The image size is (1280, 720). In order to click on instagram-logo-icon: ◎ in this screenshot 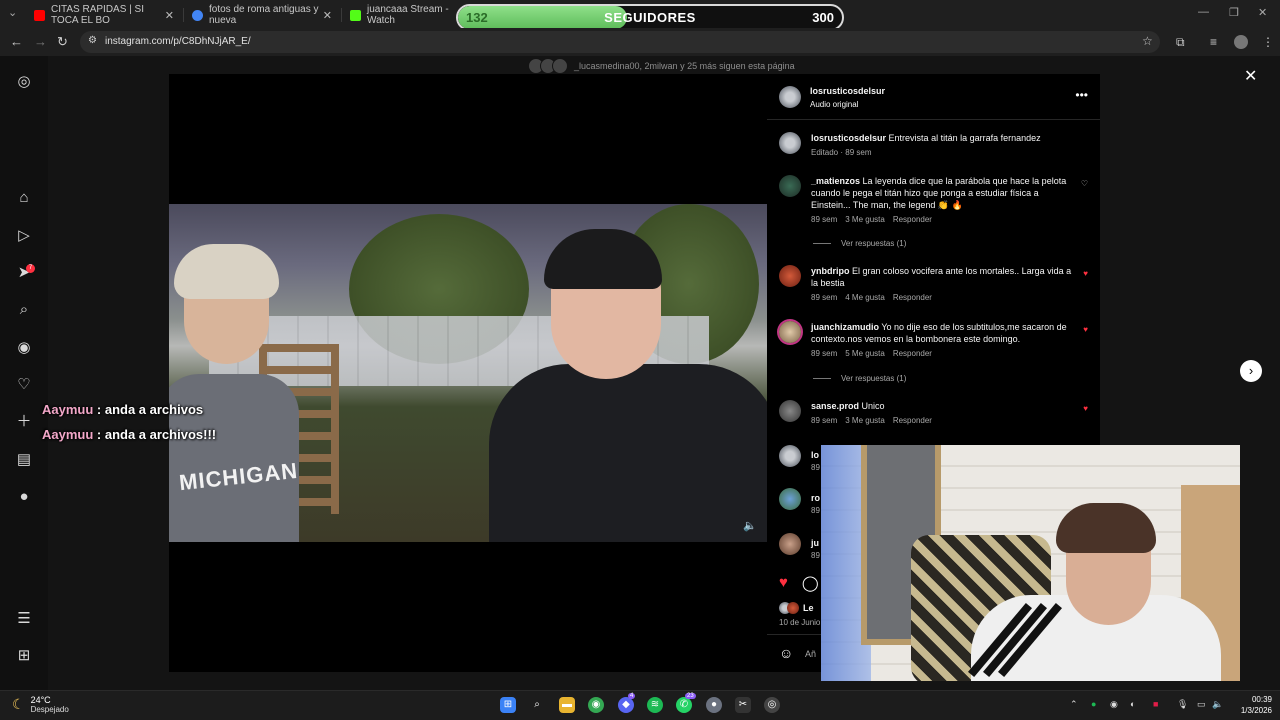, I will do `click(24, 82)`.